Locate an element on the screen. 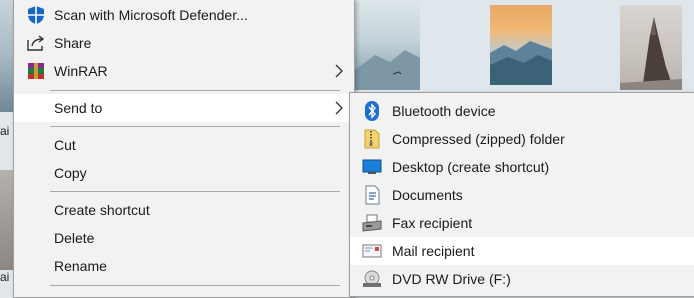 The height and width of the screenshot is (298, 694). menu-item-winrar: WinRAR is located at coordinates (184, 71).